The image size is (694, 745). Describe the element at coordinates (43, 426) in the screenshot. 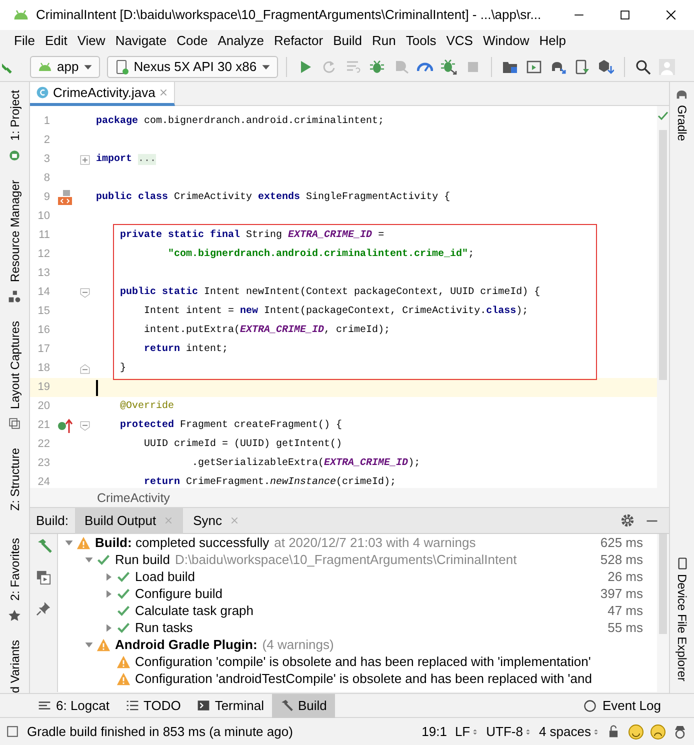

I see `line-number: 21` at that location.